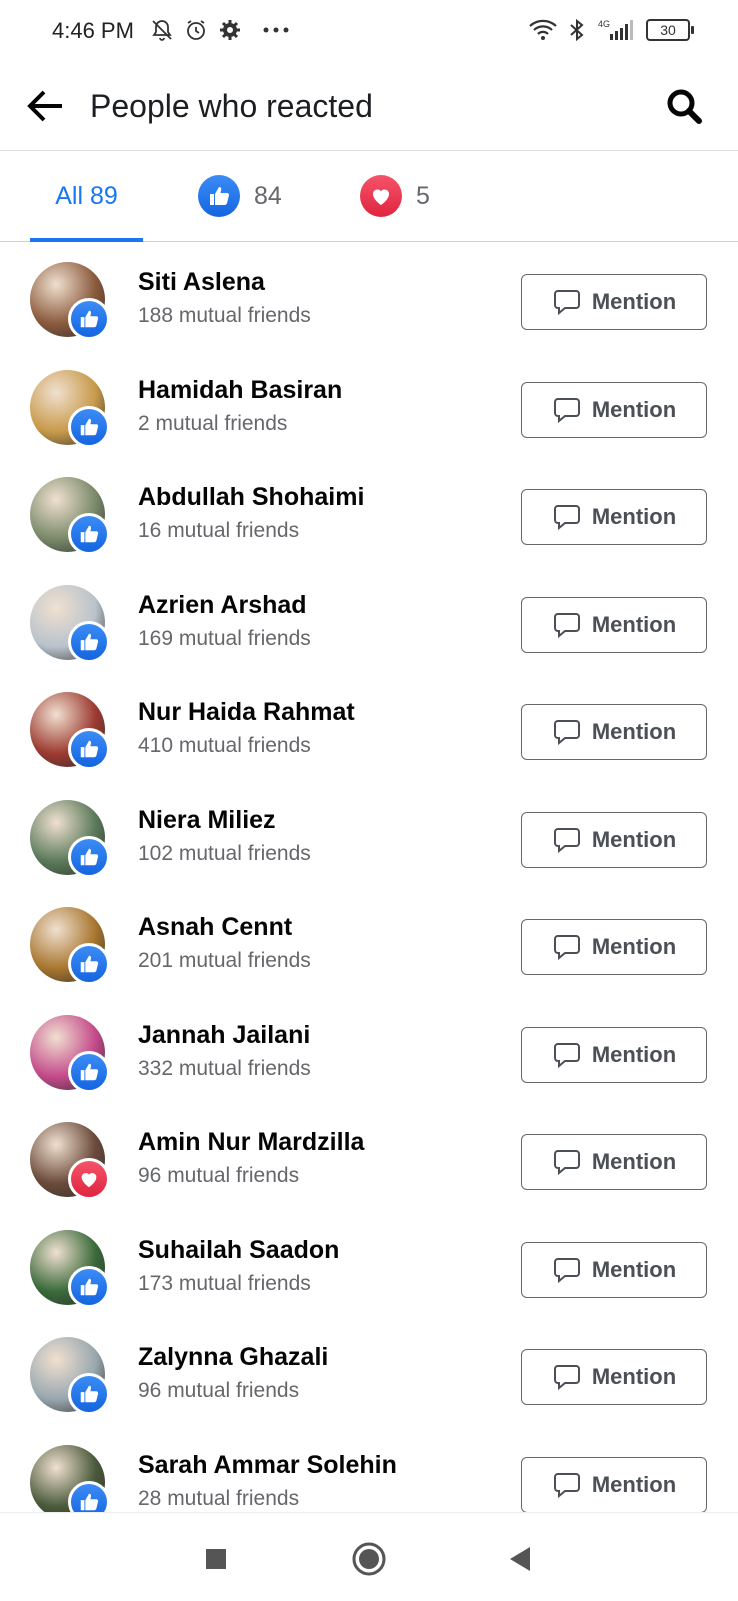 The image size is (738, 1601). What do you see at coordinates (207, 820) in the screenshot?
I see `person-name: Niera Miliez` at bounding box center [207, 820].